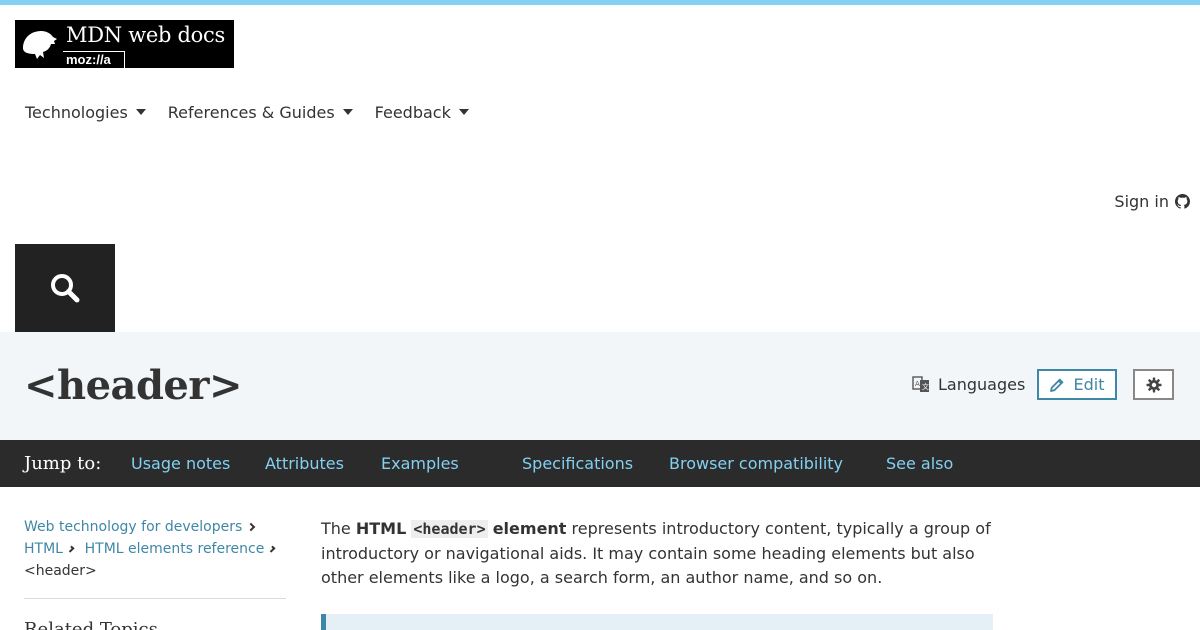  I want to click on nav-references-guides: References & Guides, so click(260, 112).